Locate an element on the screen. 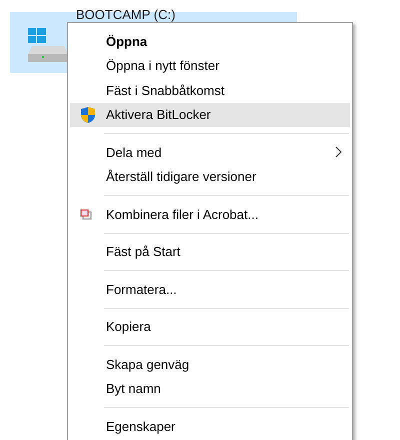  drive-label: BOOTCAMP (C:) is located at coordinates (126, 15).